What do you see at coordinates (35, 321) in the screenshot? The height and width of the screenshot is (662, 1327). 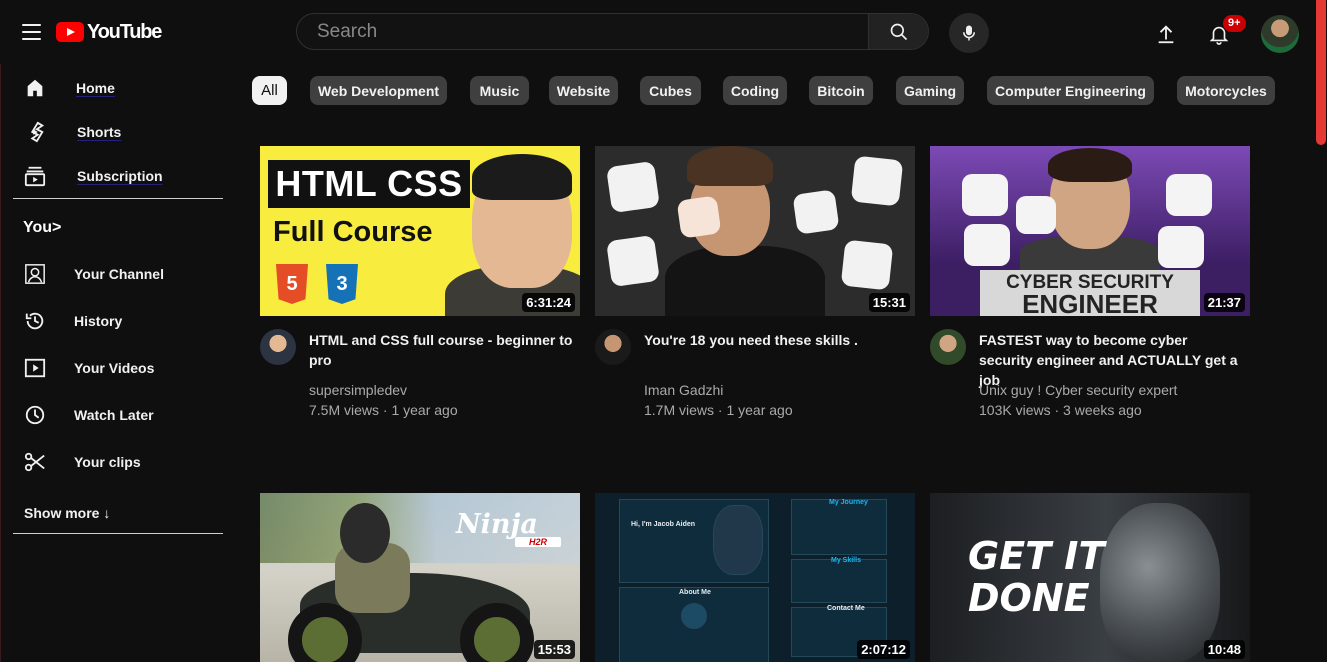 I see `history-icon` at bounding box center [35, 321].